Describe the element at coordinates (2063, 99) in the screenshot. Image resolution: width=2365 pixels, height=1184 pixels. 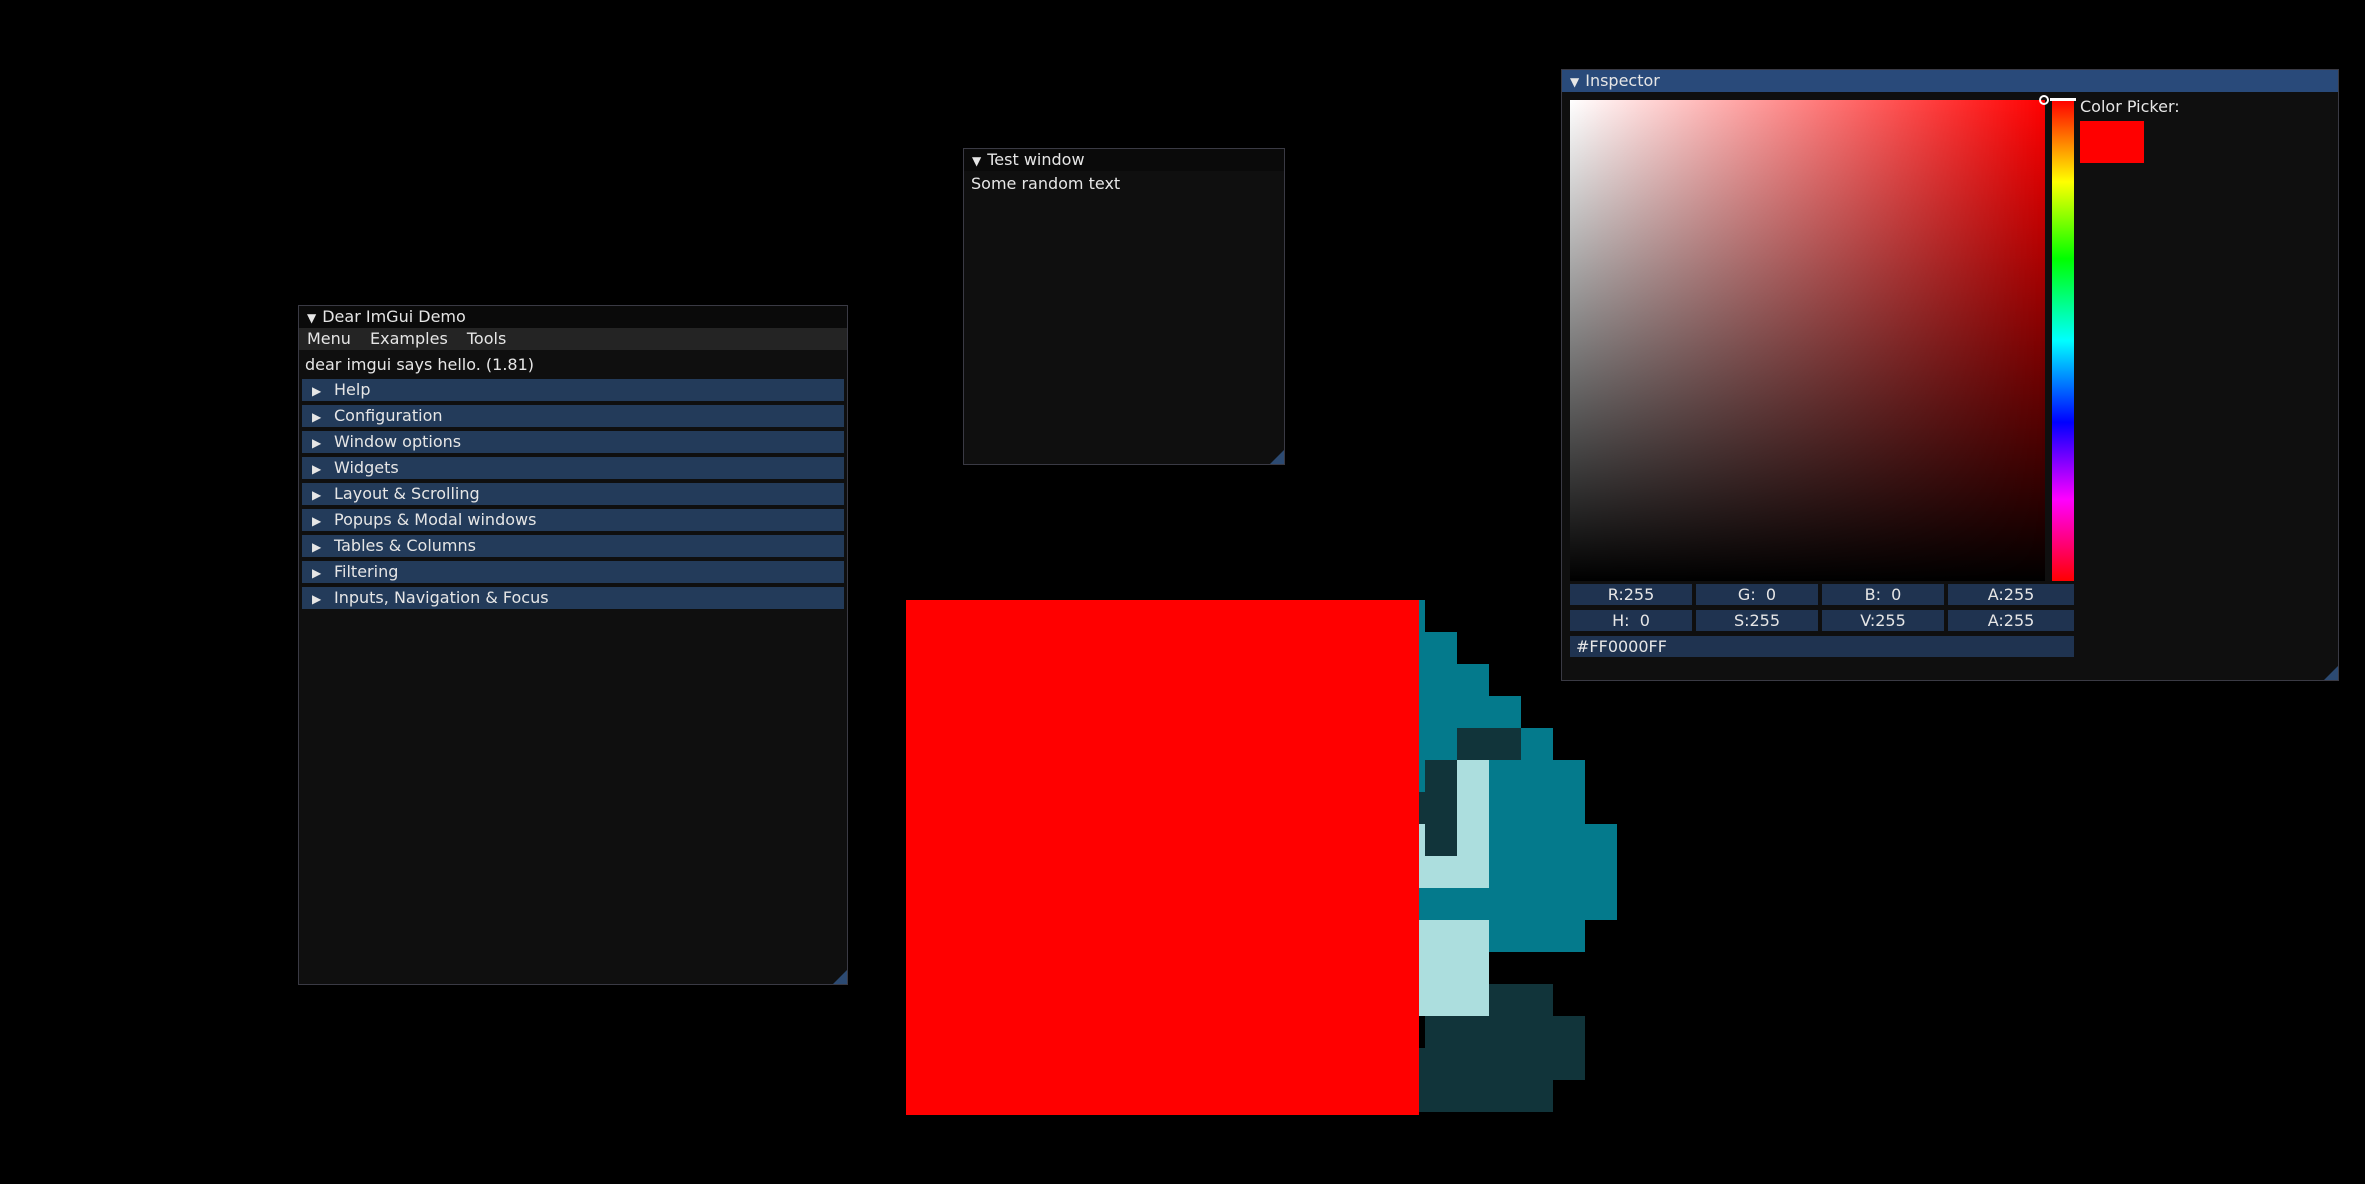
I see `hue-marker-icon` at that location.